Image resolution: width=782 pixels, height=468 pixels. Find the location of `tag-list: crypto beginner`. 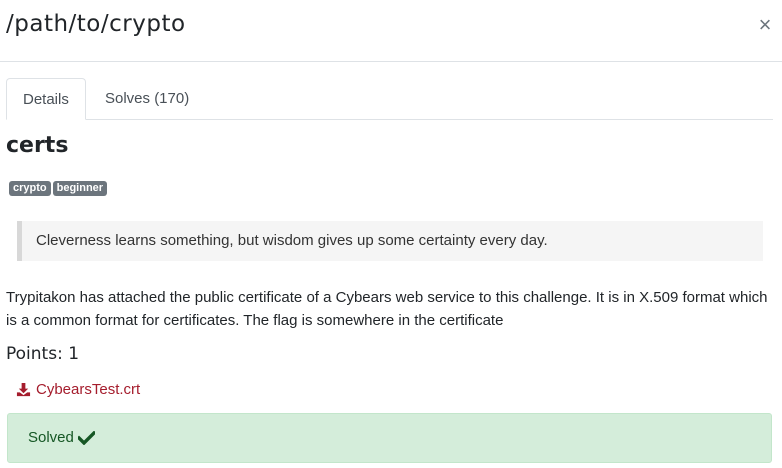

tag-list: crypto beginner is located at coordinates (59, 187).